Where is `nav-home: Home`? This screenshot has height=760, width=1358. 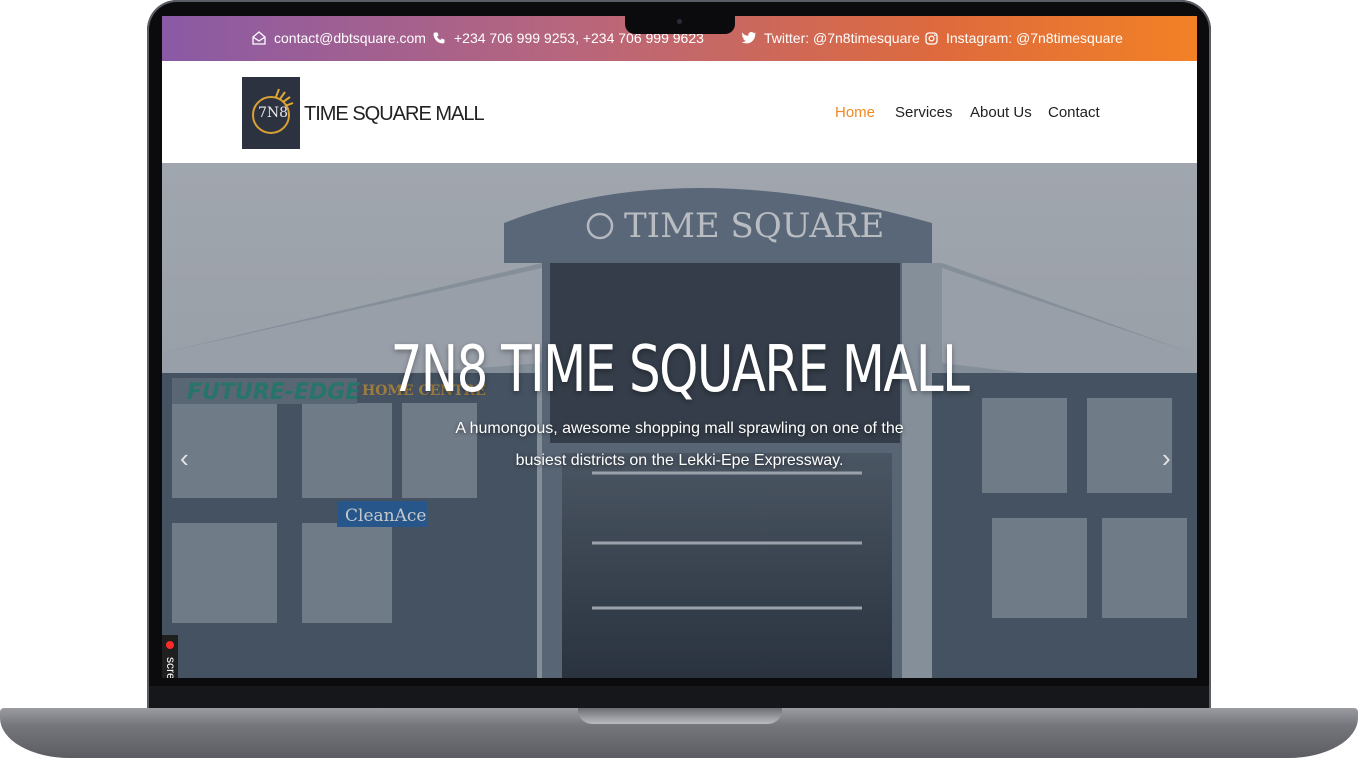
nav-home: Home is located at coordinates (855, 112).